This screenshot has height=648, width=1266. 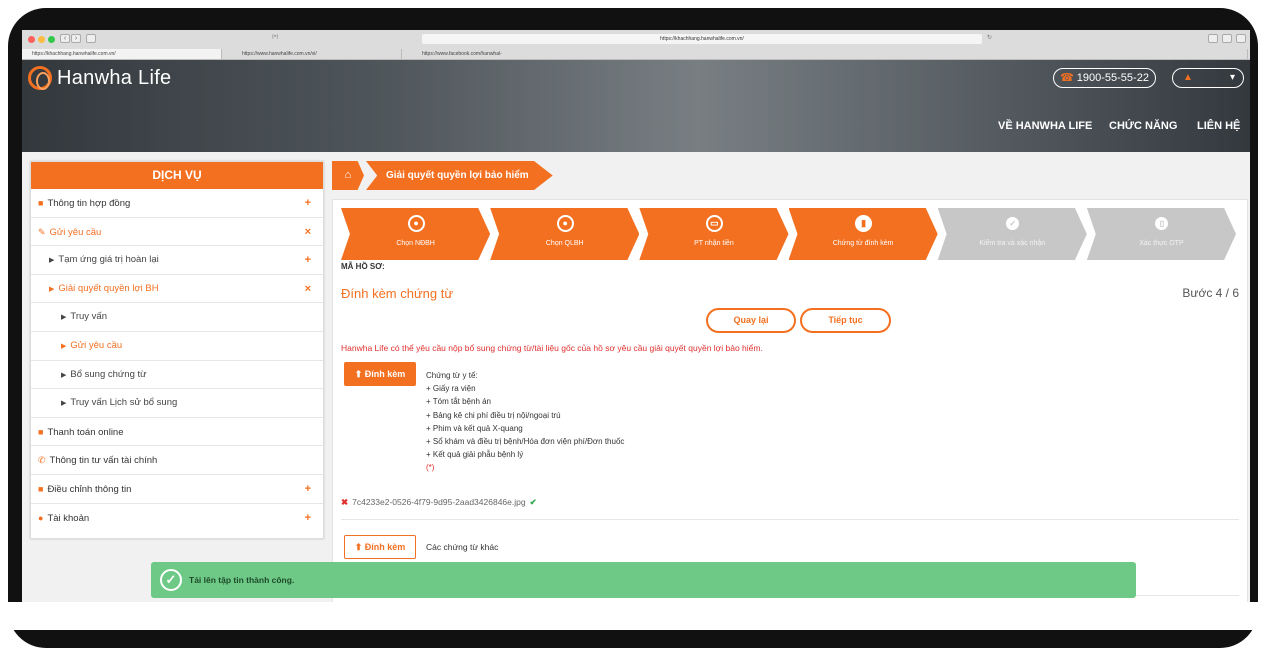 What do you see at coordinates (31, 39) in the screenshot?
I see `close-window-icon` at bounding box center [31, 39].